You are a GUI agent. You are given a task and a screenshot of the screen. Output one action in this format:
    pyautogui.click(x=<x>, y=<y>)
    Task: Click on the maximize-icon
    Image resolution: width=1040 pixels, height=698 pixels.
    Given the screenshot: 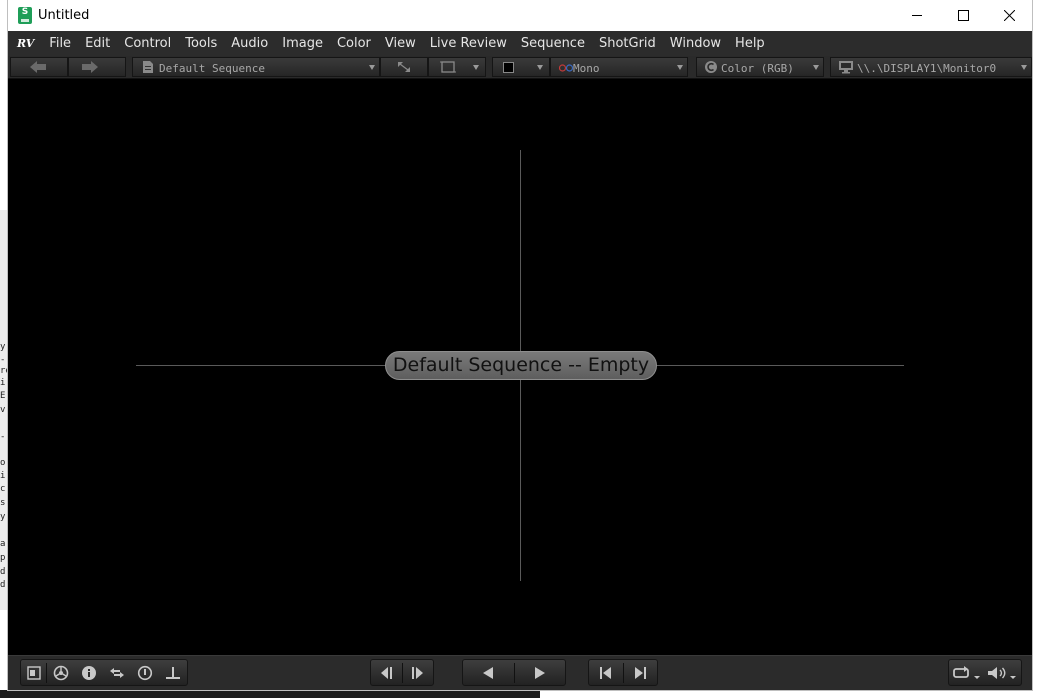 What is the action you would take?
    pyautogui.click(x=963, y=15)
    